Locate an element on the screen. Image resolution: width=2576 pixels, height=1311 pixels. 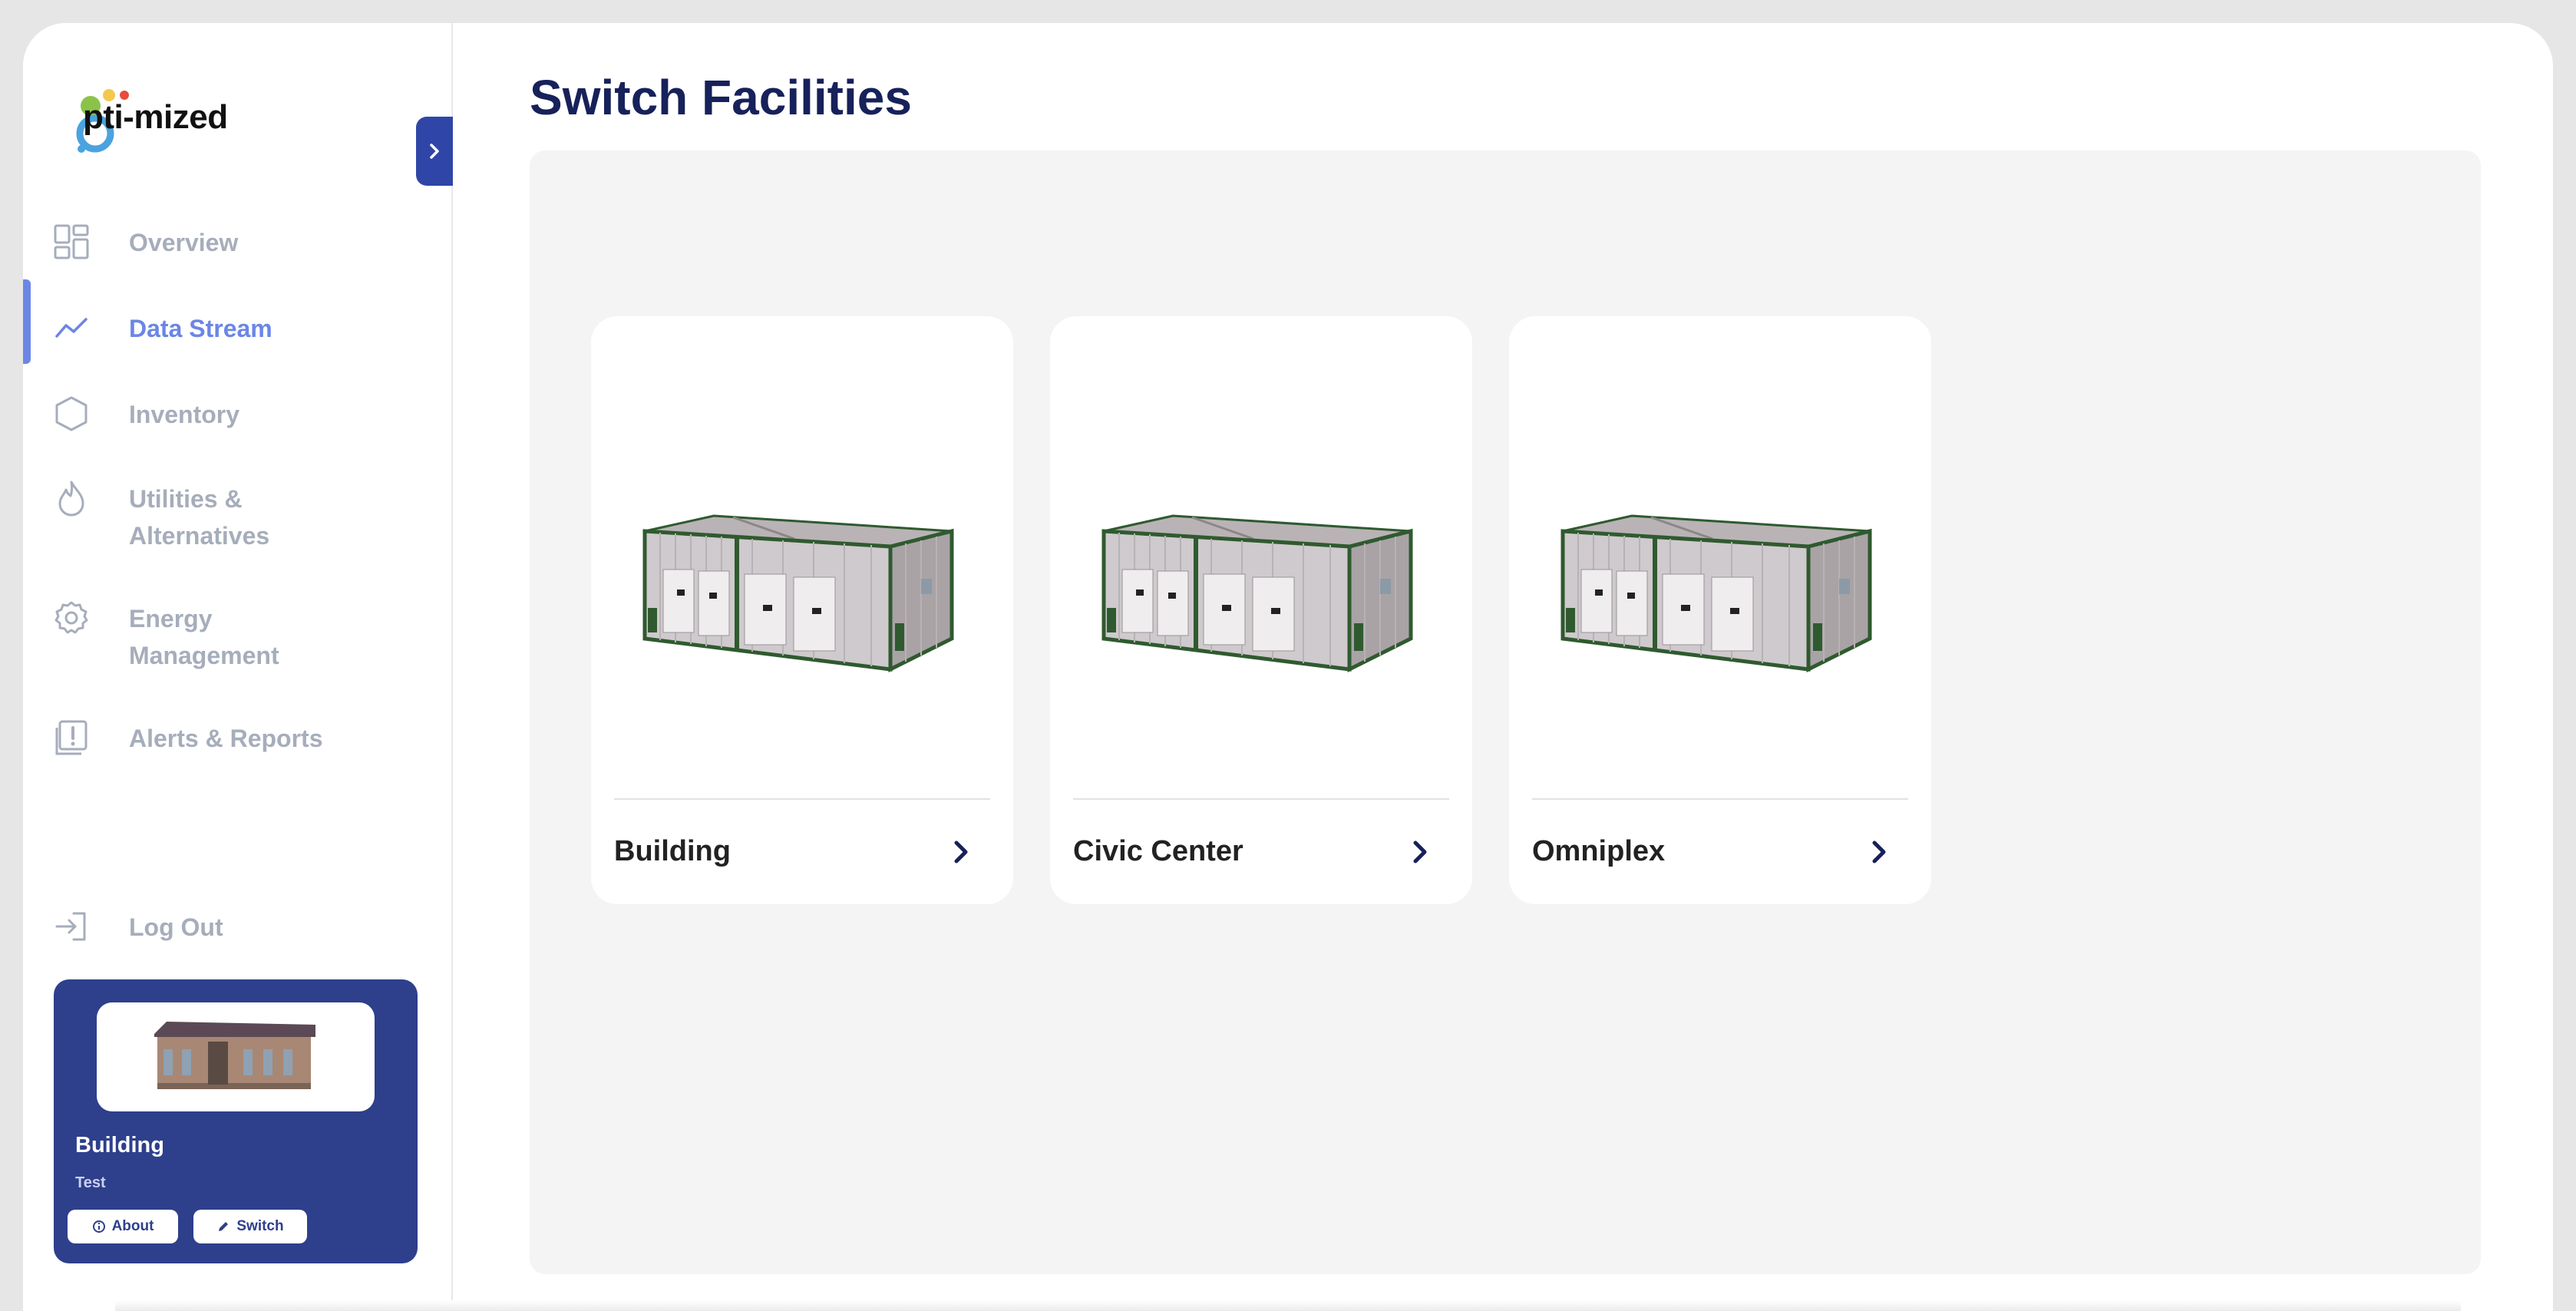
sidebar-item-alerts-reports: Alerts & Reports is located at coordinates (238, 737).